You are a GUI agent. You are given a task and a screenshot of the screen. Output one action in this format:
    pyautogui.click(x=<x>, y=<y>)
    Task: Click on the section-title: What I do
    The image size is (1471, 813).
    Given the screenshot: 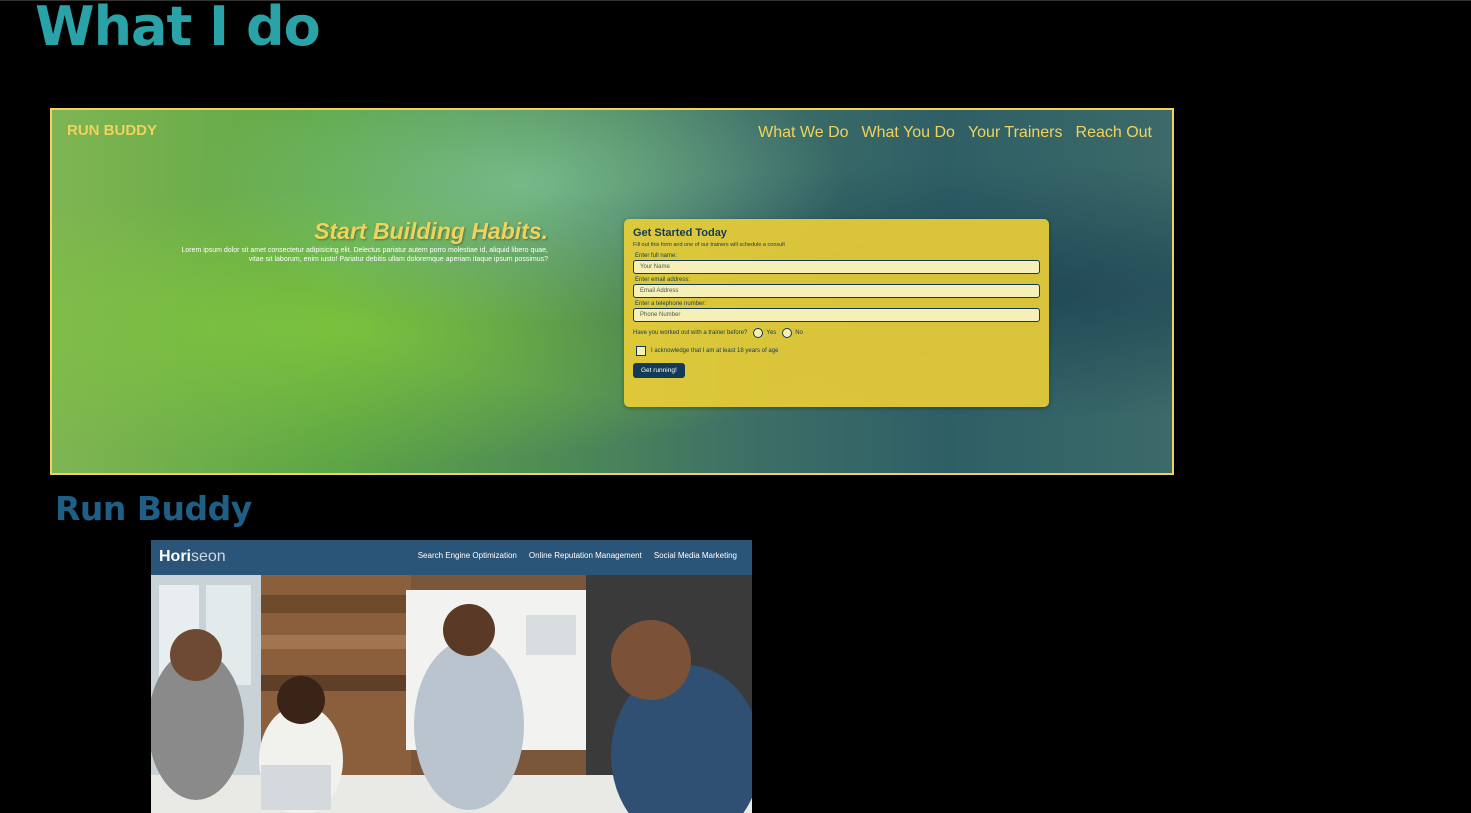 What is the action you would take?
    pyautogui.click(x=178, y=29)
    